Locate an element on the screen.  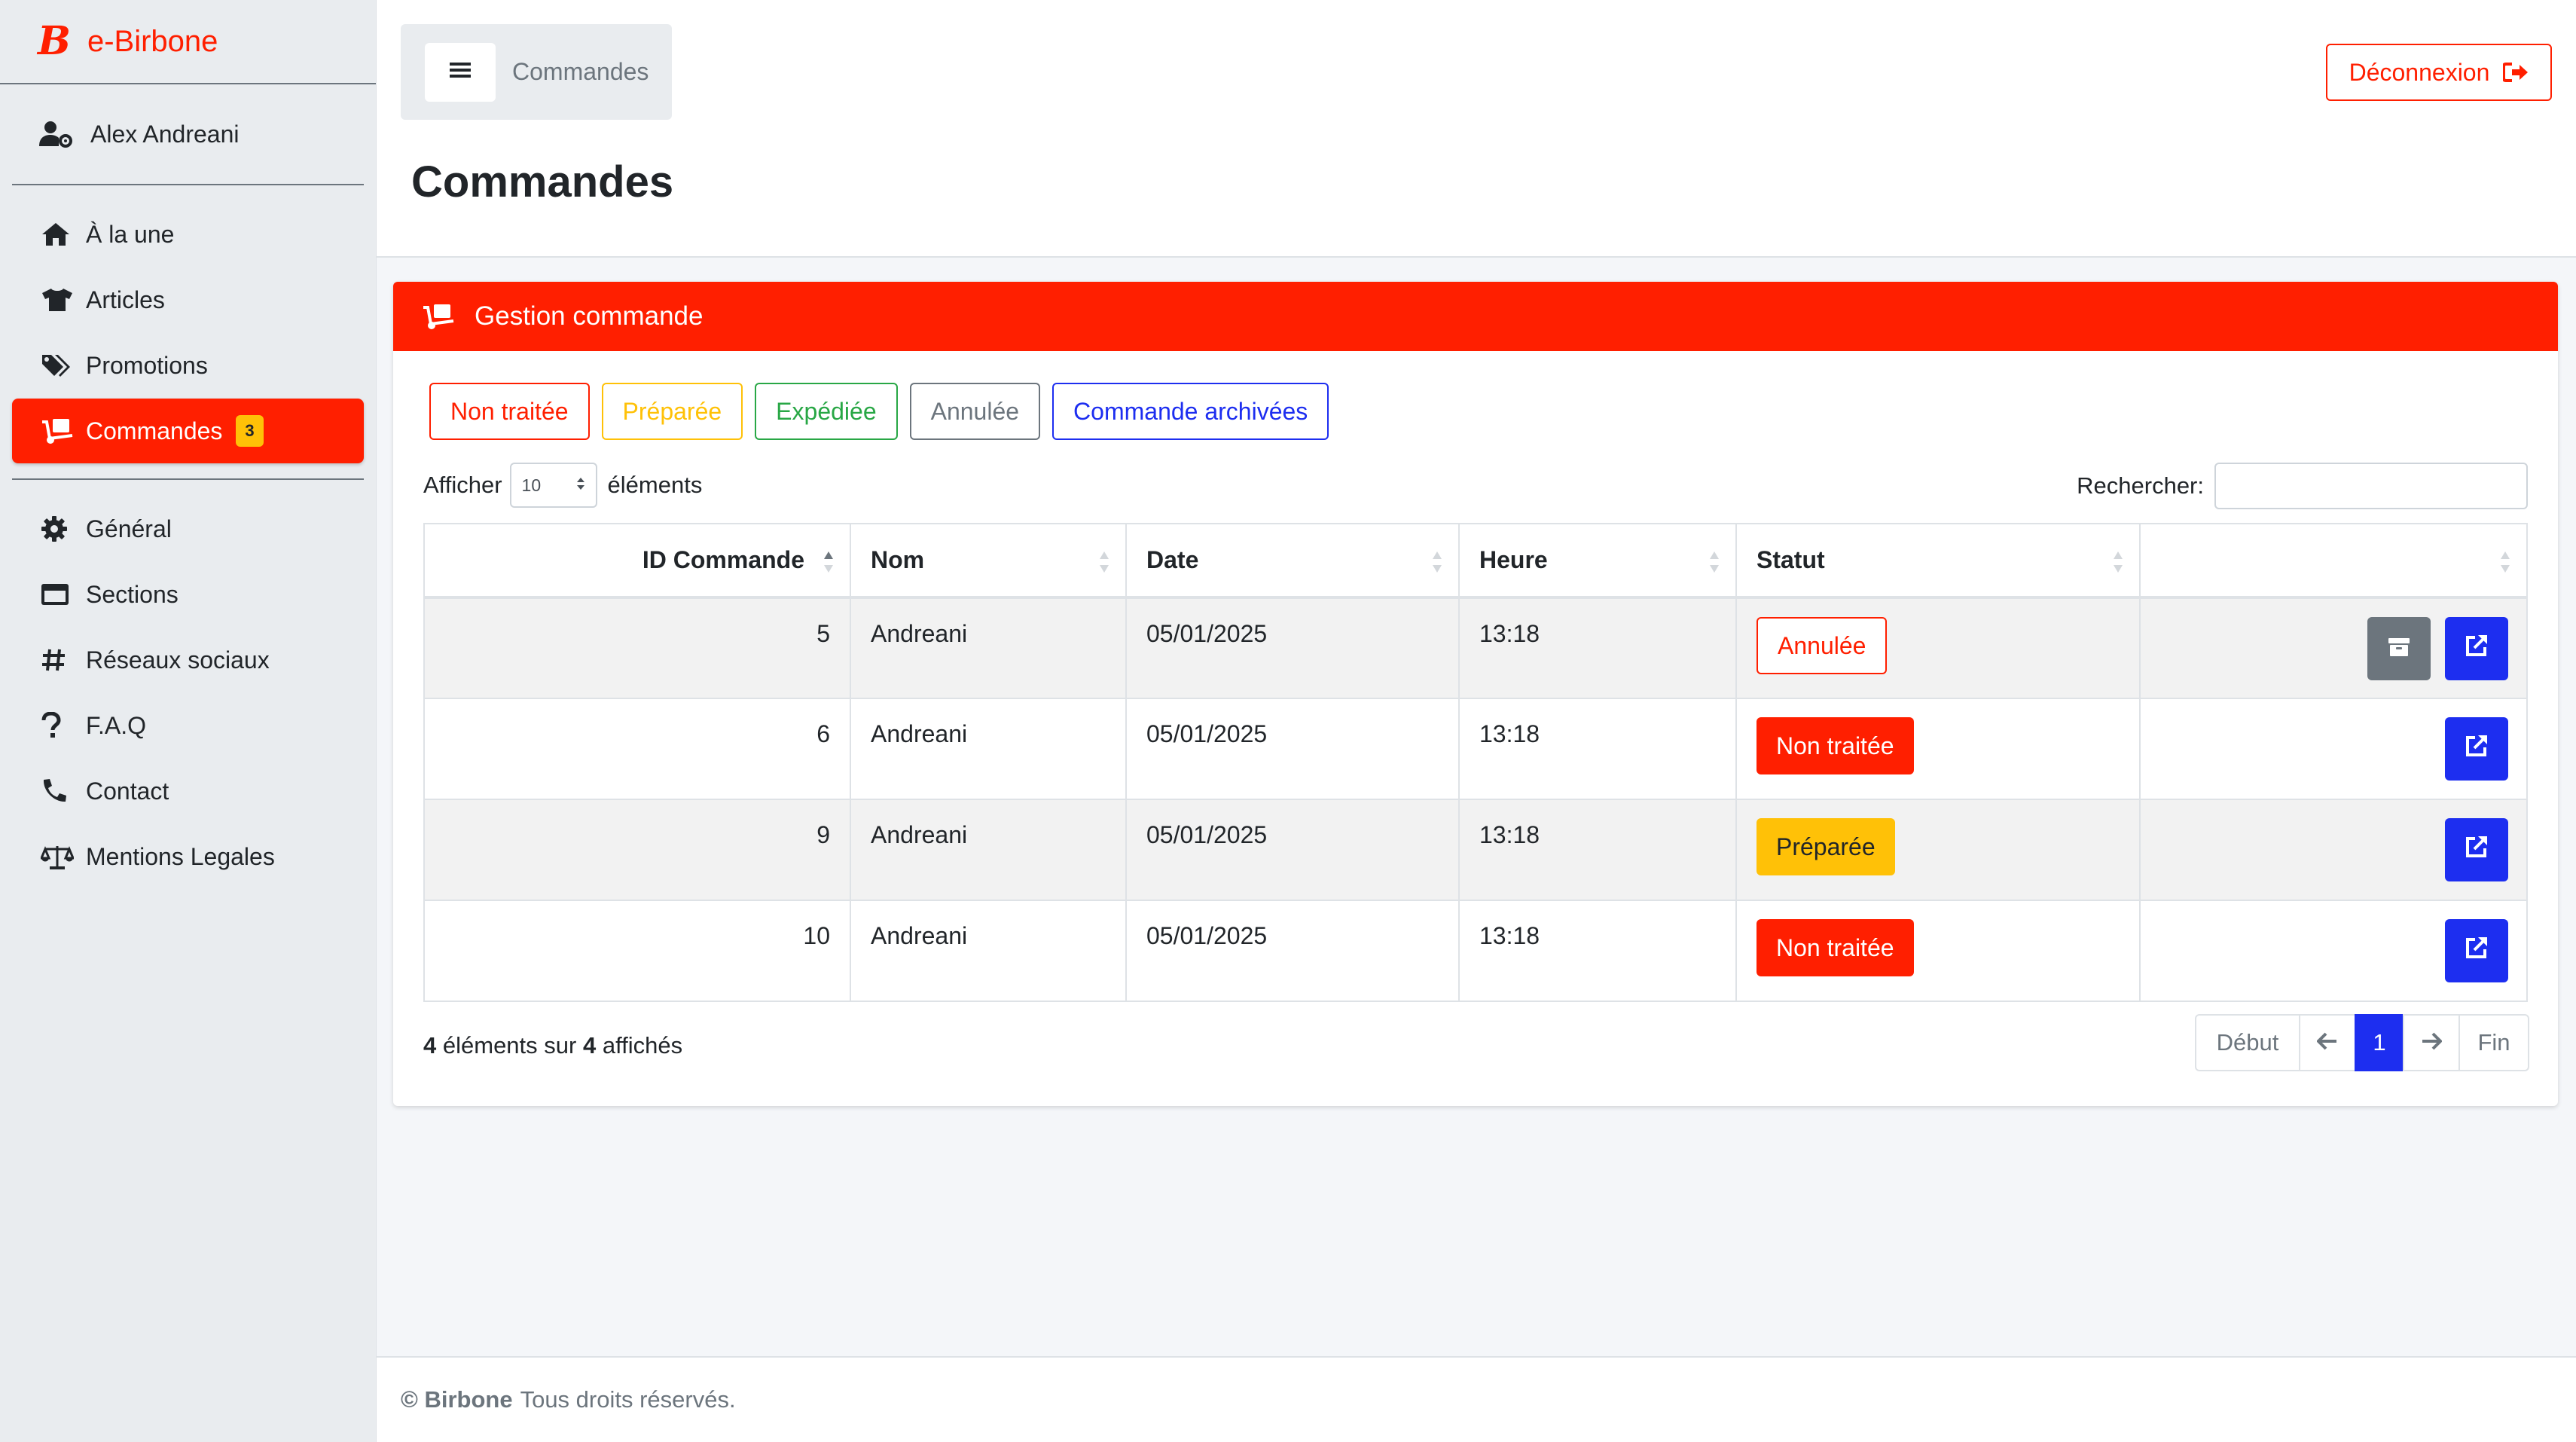
sidebar-item-commandes: Commandes 3 is located at coordinates (188, 431).